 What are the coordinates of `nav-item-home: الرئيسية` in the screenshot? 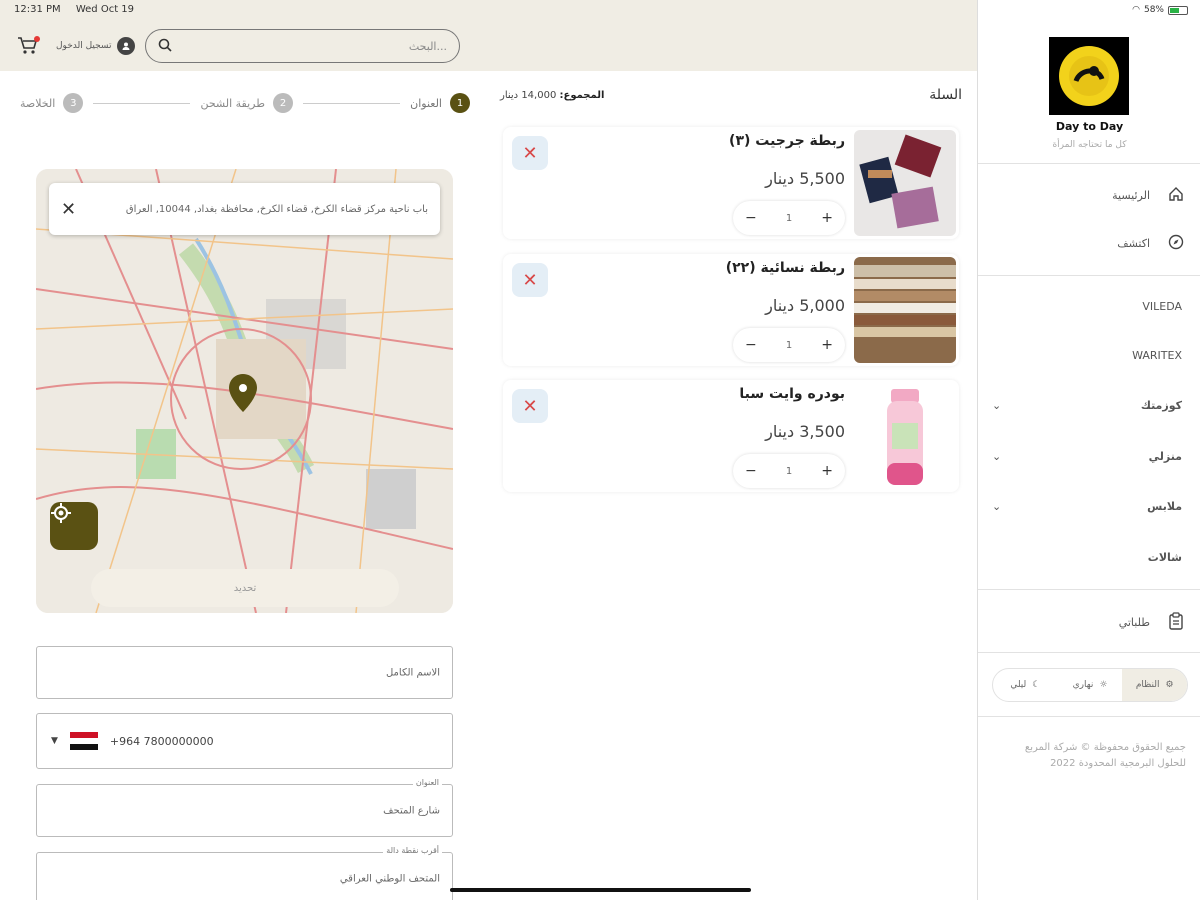 It's located at (1148, 195).